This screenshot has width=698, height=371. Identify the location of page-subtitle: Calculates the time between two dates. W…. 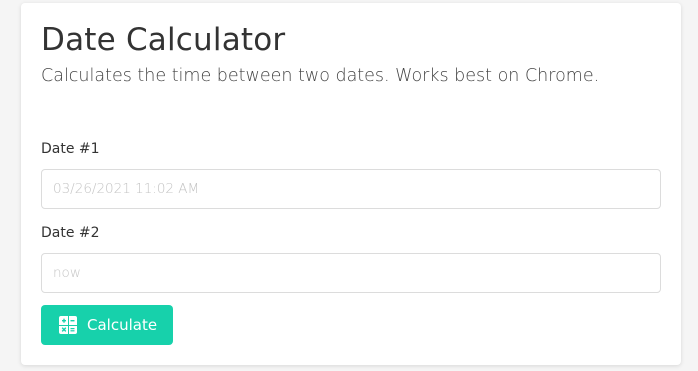
(320, 76).